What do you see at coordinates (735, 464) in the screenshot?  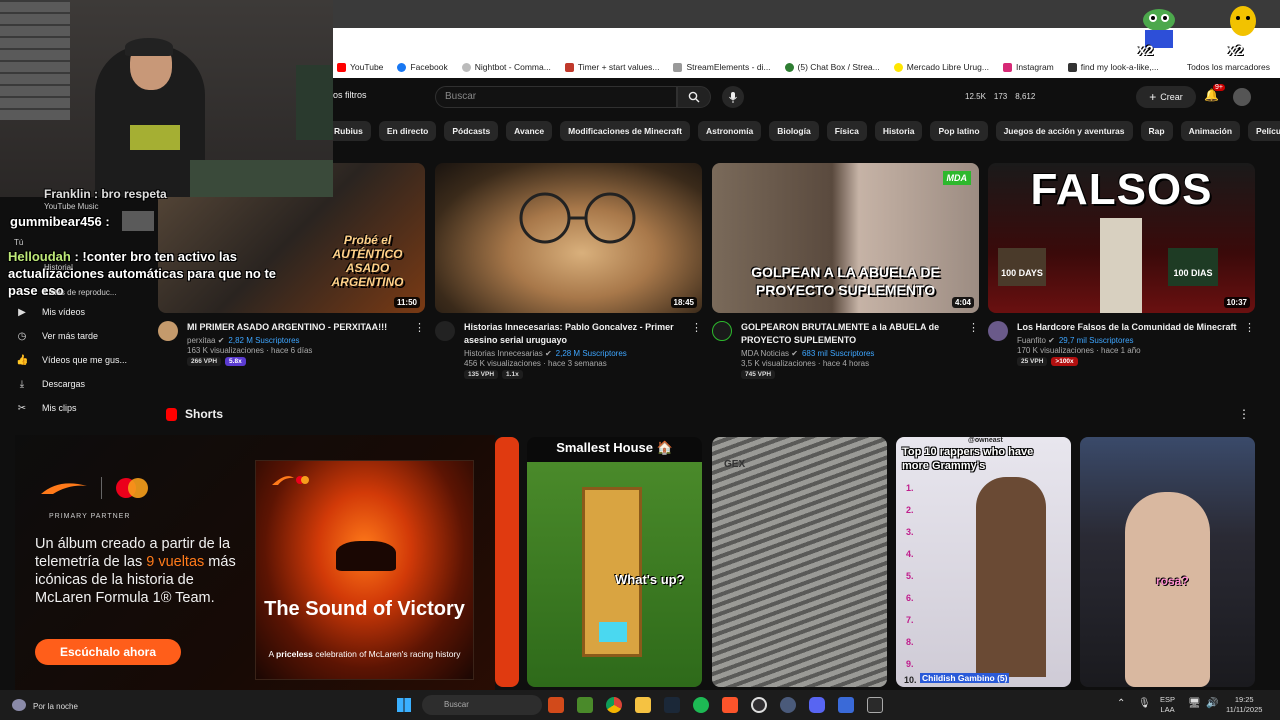 I see `short-caption: GEX` at bounding box center [735, 464].